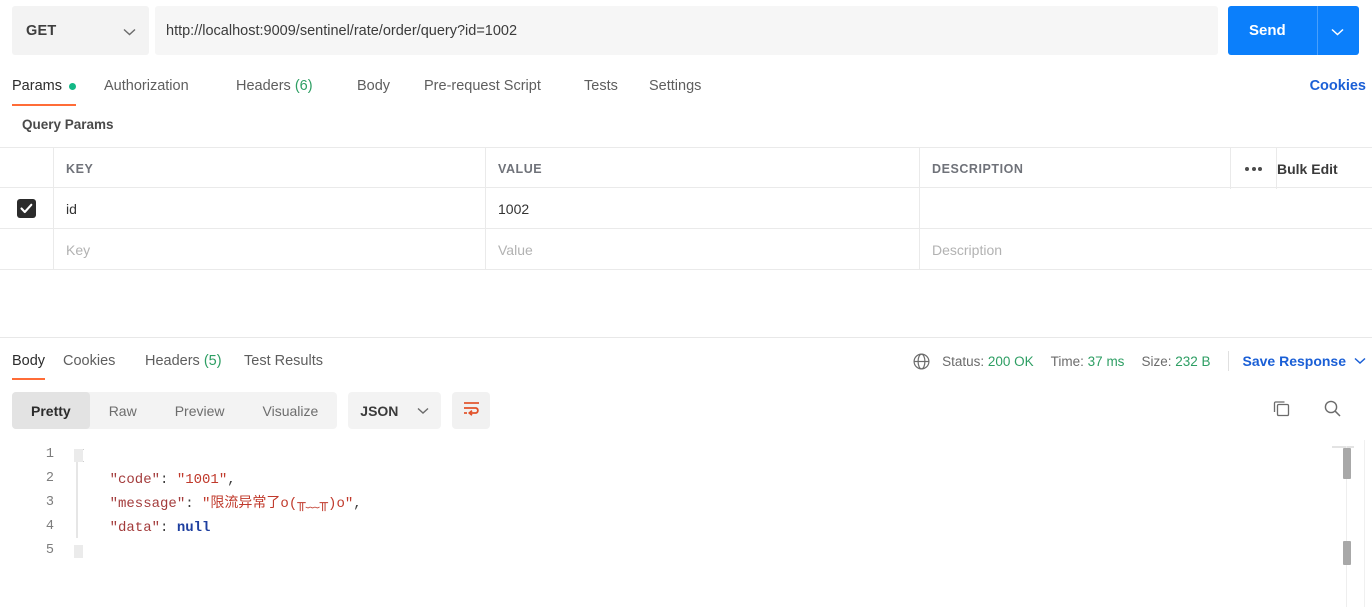  Describe the element at coordinates (29, 378) in the screenshot. I see `active-response-tab-underline` at that location.